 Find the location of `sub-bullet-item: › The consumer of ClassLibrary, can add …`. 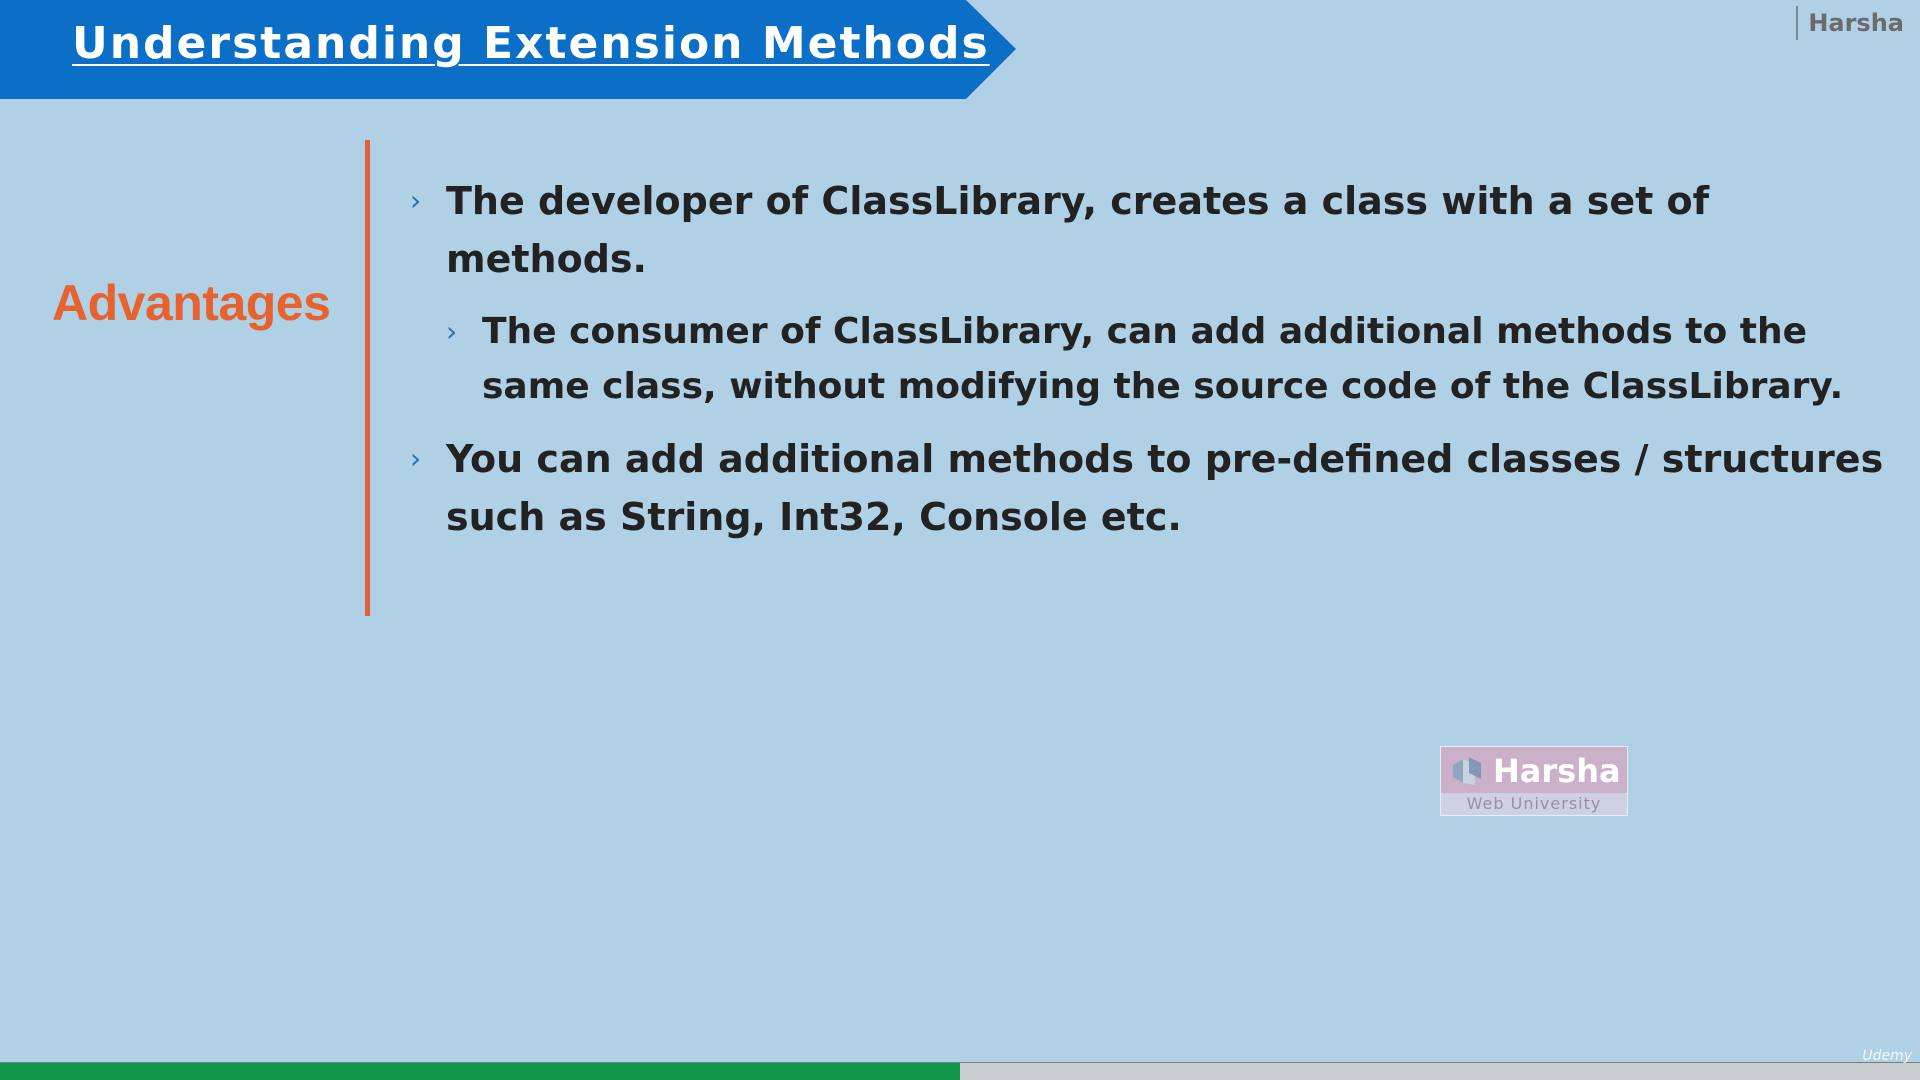

sub-bullet-item: › The consumer of ClassLibrary, can add … is located at coordinates (1168, 359).